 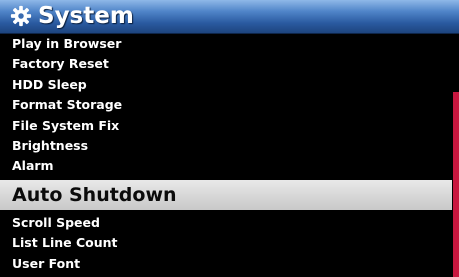 I want to click on menu-item-play-in-browser: Play in Browser, so click(x=226, y=44).